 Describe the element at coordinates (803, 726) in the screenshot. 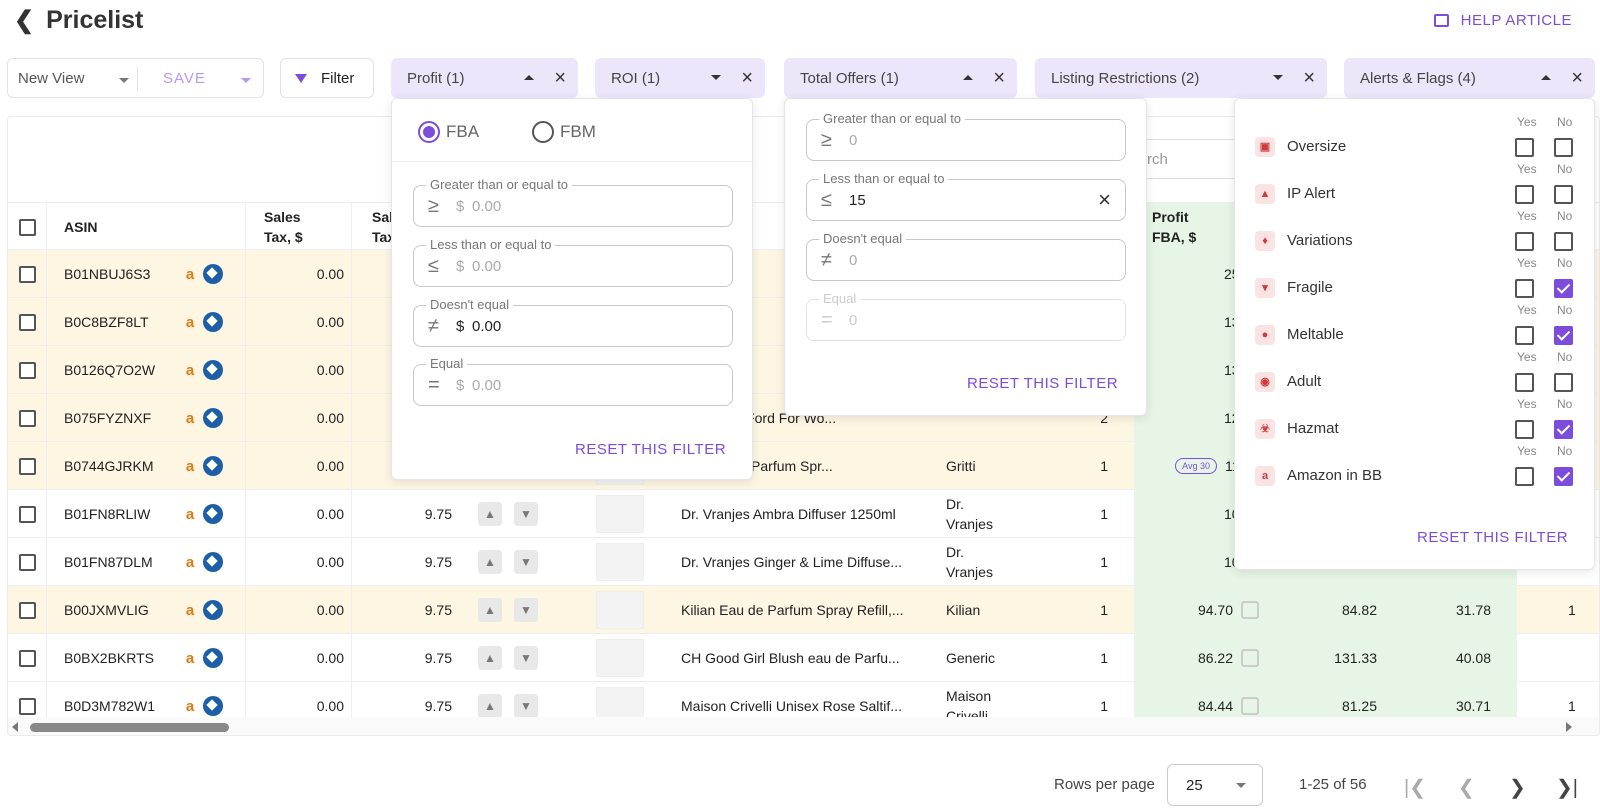

I see `horizontal-scrollbar` at that location.